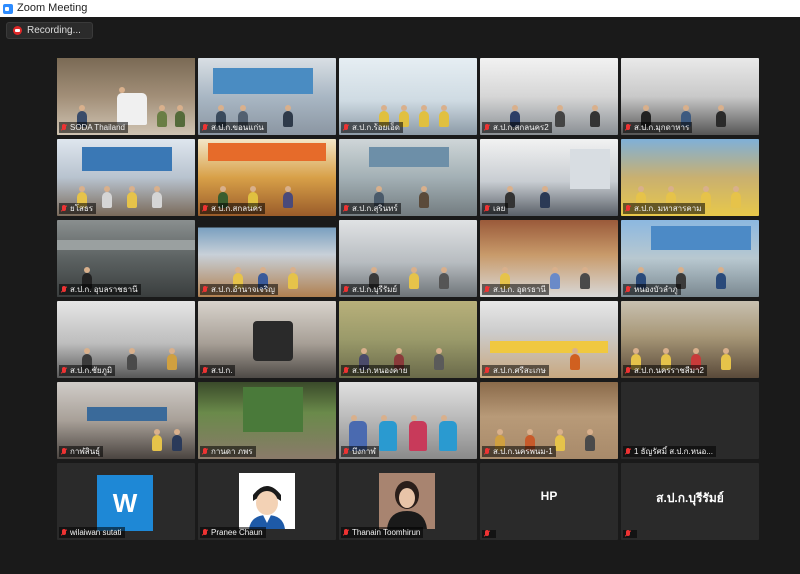 The height and width of the screenshot is (574, 800). What do you see at coordinates (126, 339) in the screenshot?
I see `video-tile: ส.ป.ก.ชัยภูมิ` at bounding box center [126, 339].